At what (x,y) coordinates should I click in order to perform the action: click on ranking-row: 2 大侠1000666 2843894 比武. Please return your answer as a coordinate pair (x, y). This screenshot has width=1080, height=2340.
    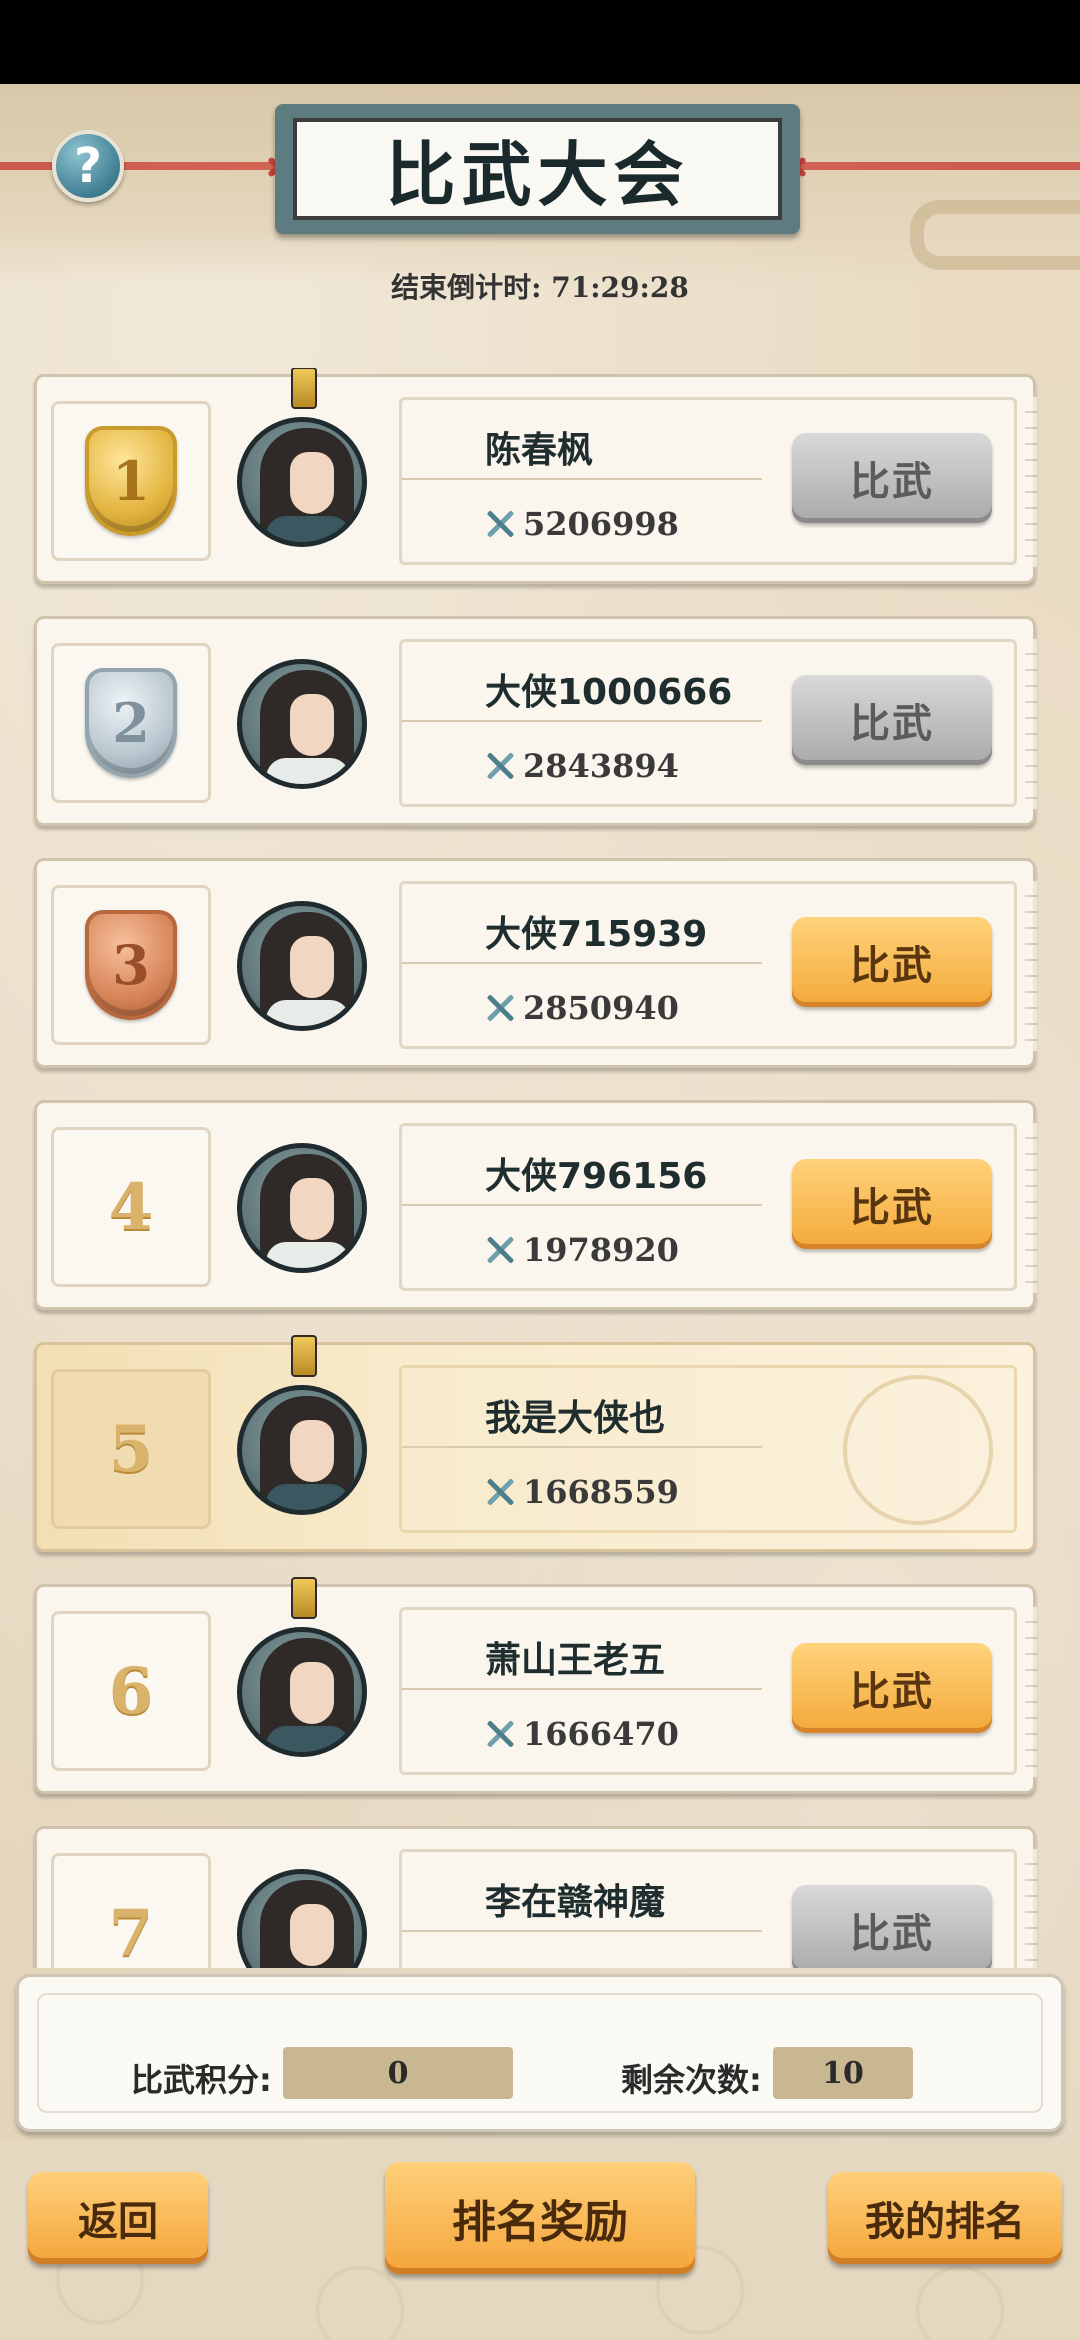
    Looking at the image, I should click on (535, 721).